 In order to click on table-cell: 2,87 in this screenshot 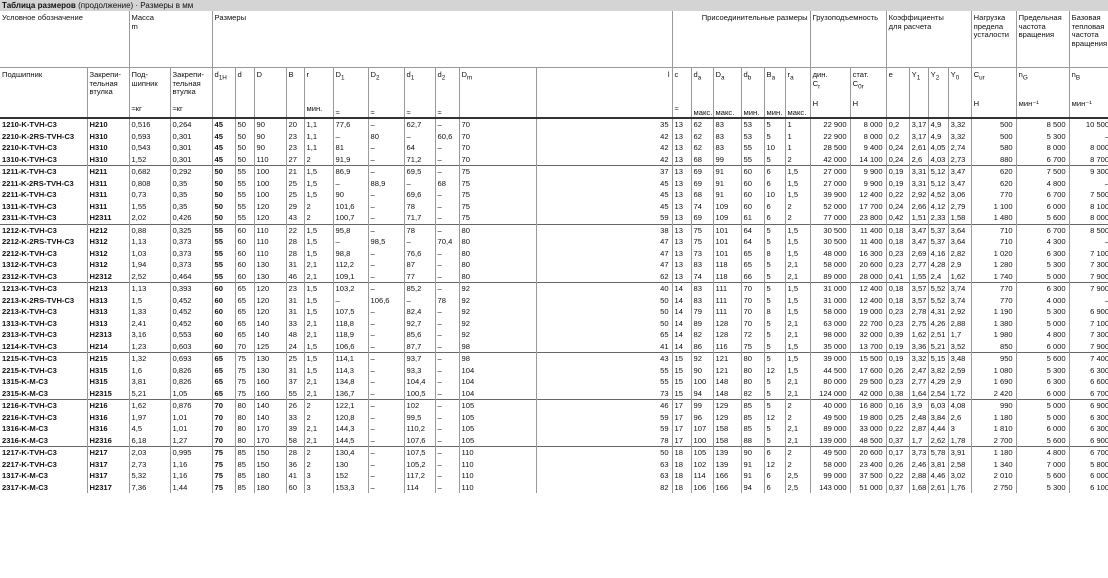, I will do `click(919, 429)`.